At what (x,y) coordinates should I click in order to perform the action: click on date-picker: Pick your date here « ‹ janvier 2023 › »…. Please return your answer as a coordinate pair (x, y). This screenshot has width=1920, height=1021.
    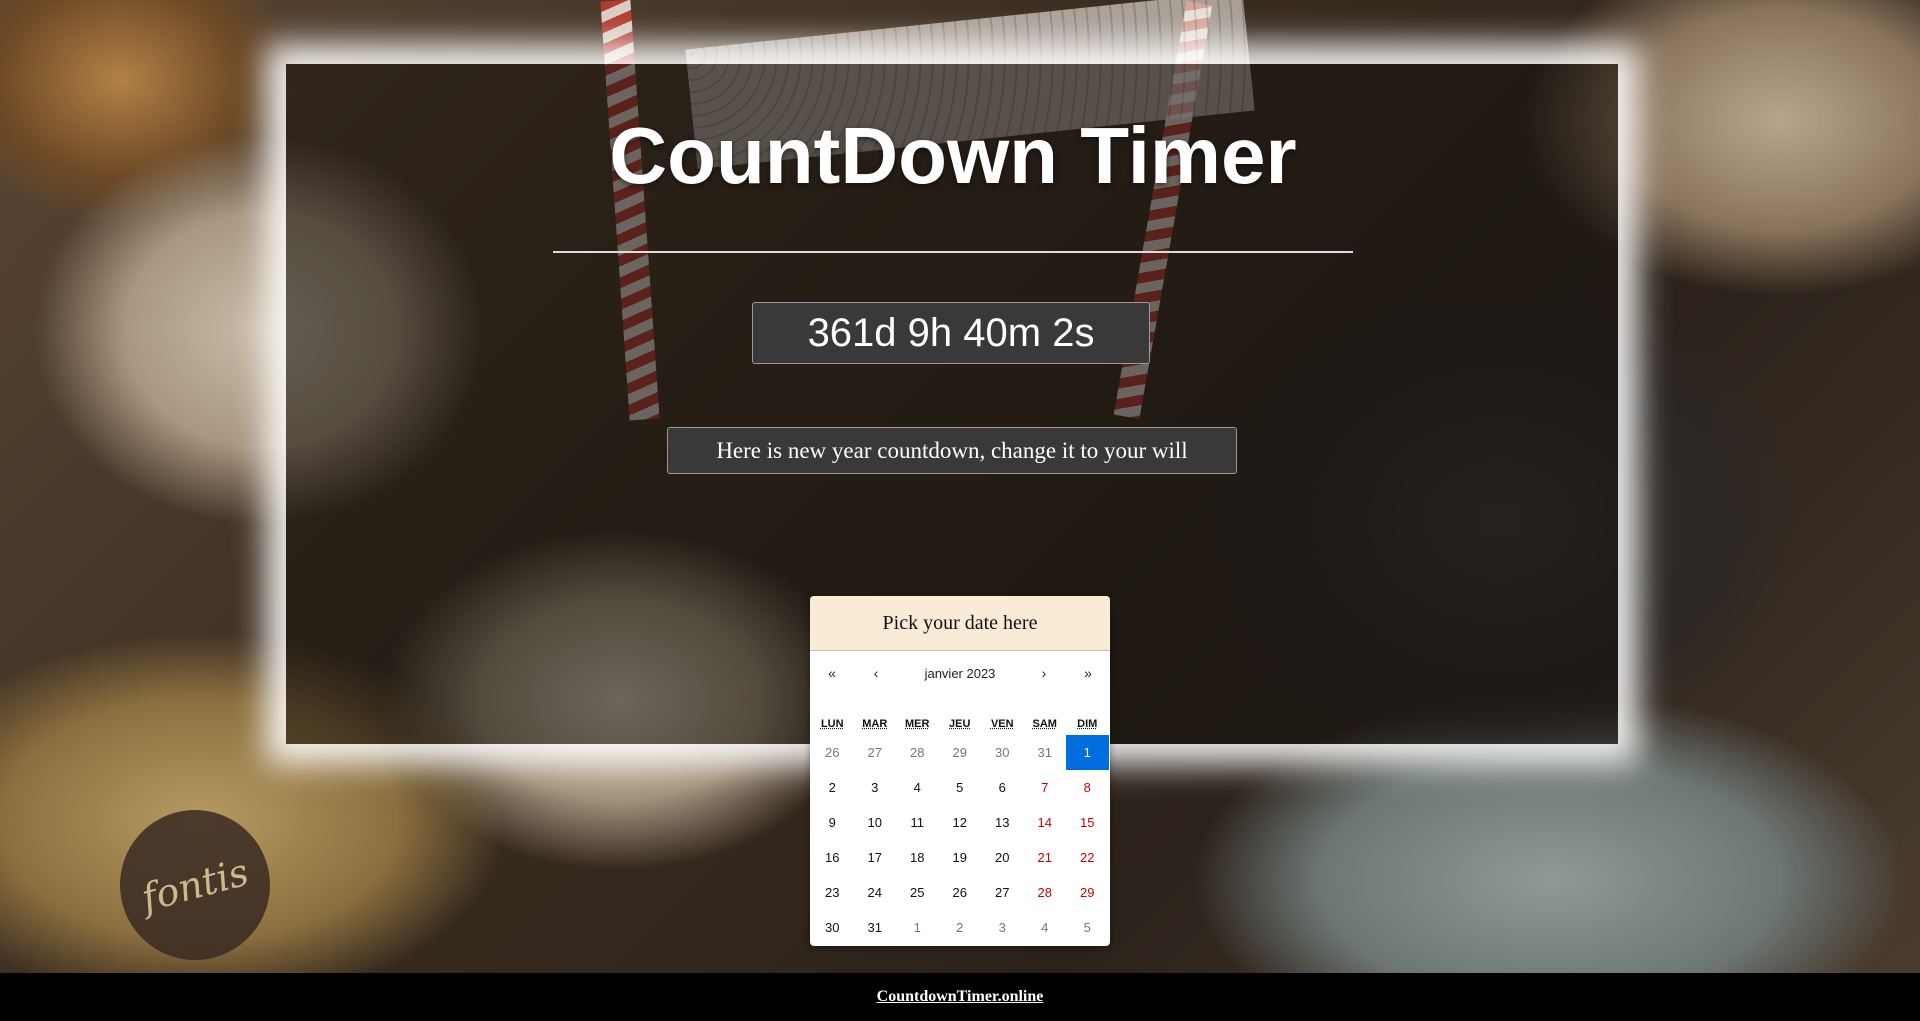
    Looking at the image, I should click on (960, 771).